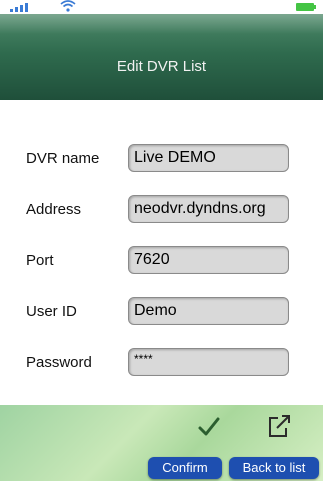  Describe the element at coordinates (208, 260) in the screenshot. I see `port-field: 7620` at that location.